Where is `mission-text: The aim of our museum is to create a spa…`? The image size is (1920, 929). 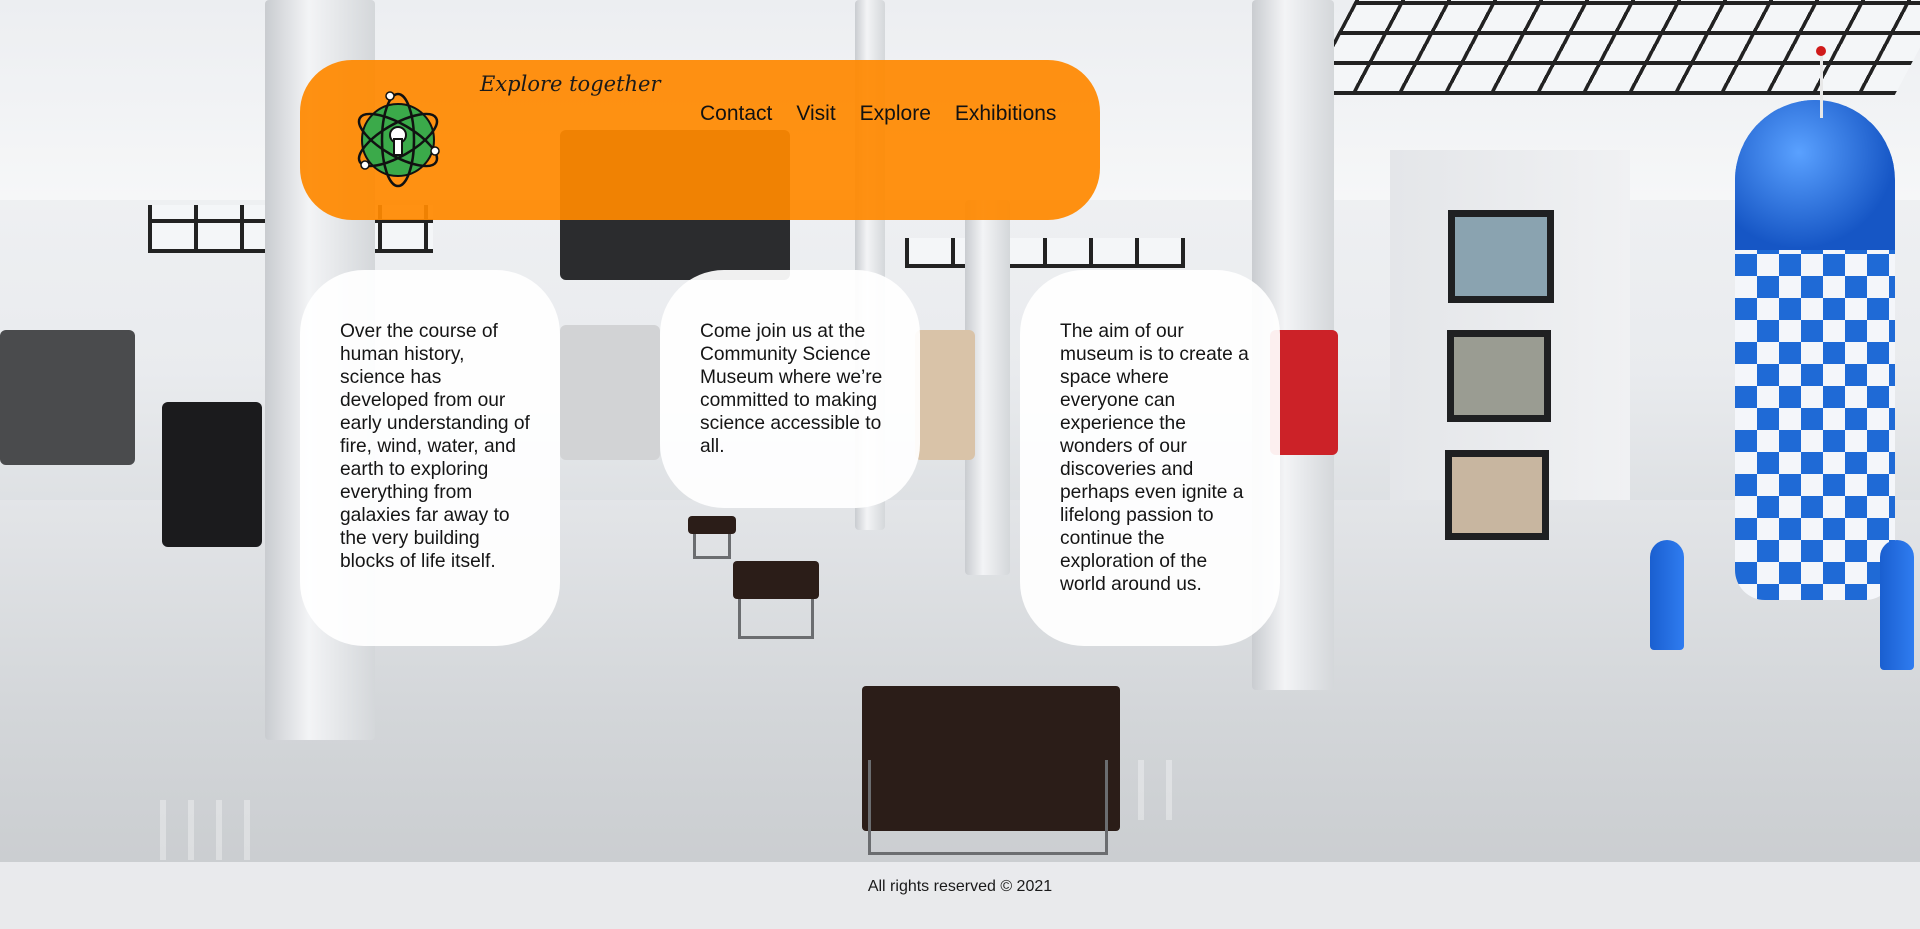
mission-text: The aim of our museum is to create a spa… is located at coordinates (1154, 458).